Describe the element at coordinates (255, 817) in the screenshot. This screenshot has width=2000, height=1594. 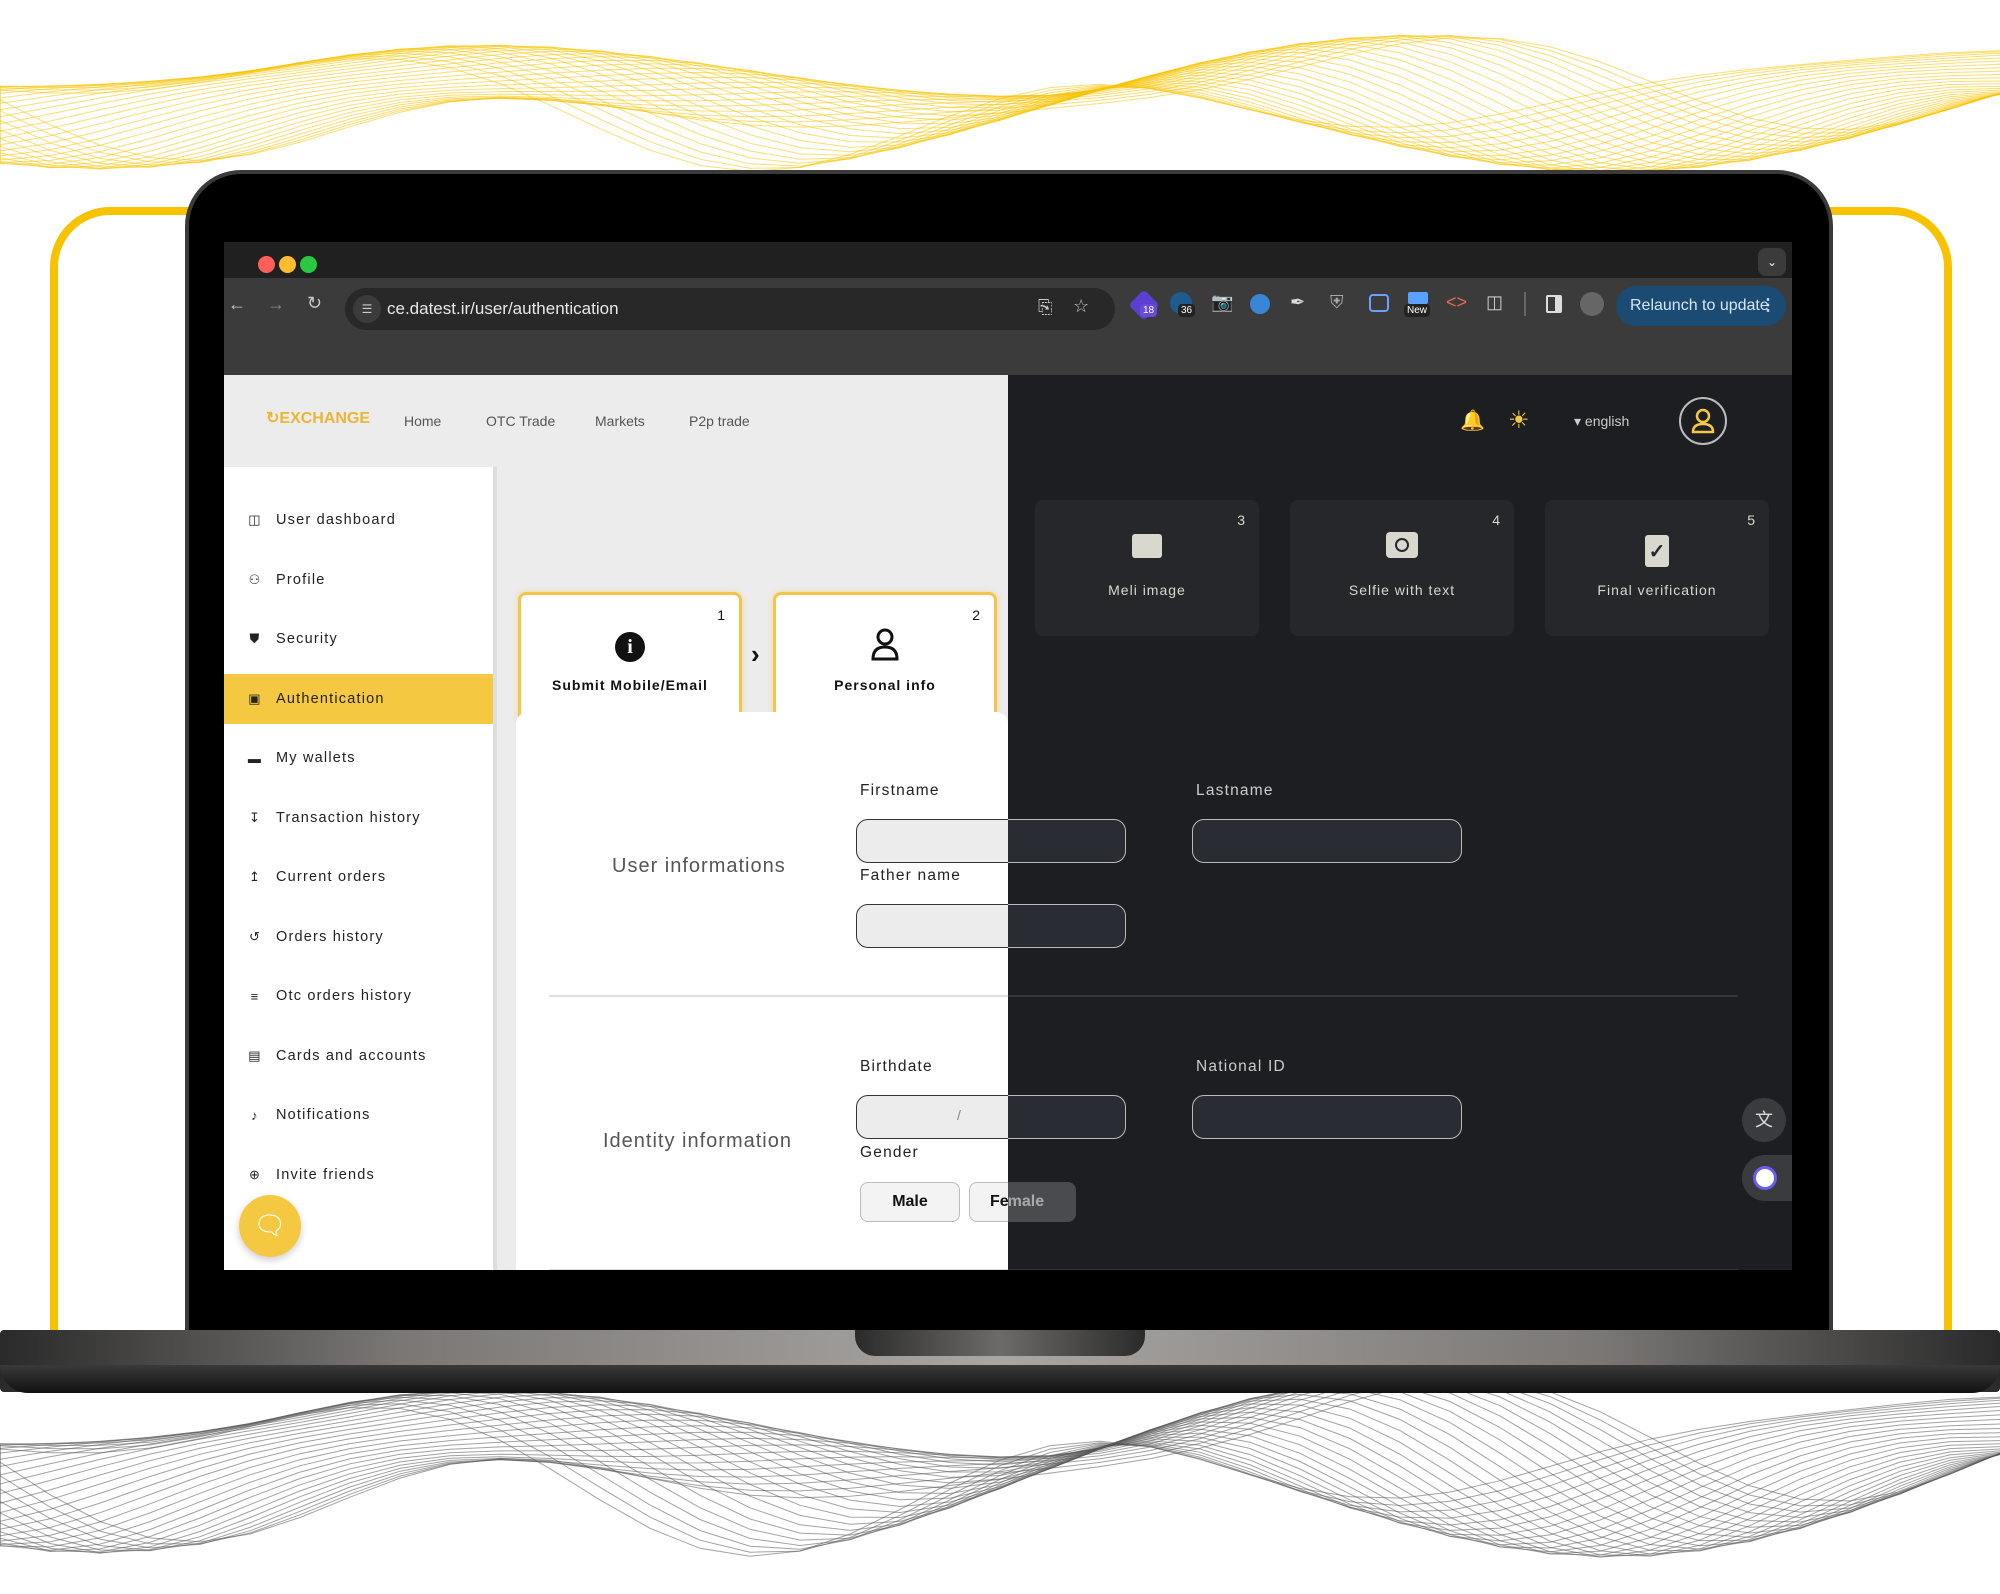
I see `sort-down-icon: ↧` at that location.